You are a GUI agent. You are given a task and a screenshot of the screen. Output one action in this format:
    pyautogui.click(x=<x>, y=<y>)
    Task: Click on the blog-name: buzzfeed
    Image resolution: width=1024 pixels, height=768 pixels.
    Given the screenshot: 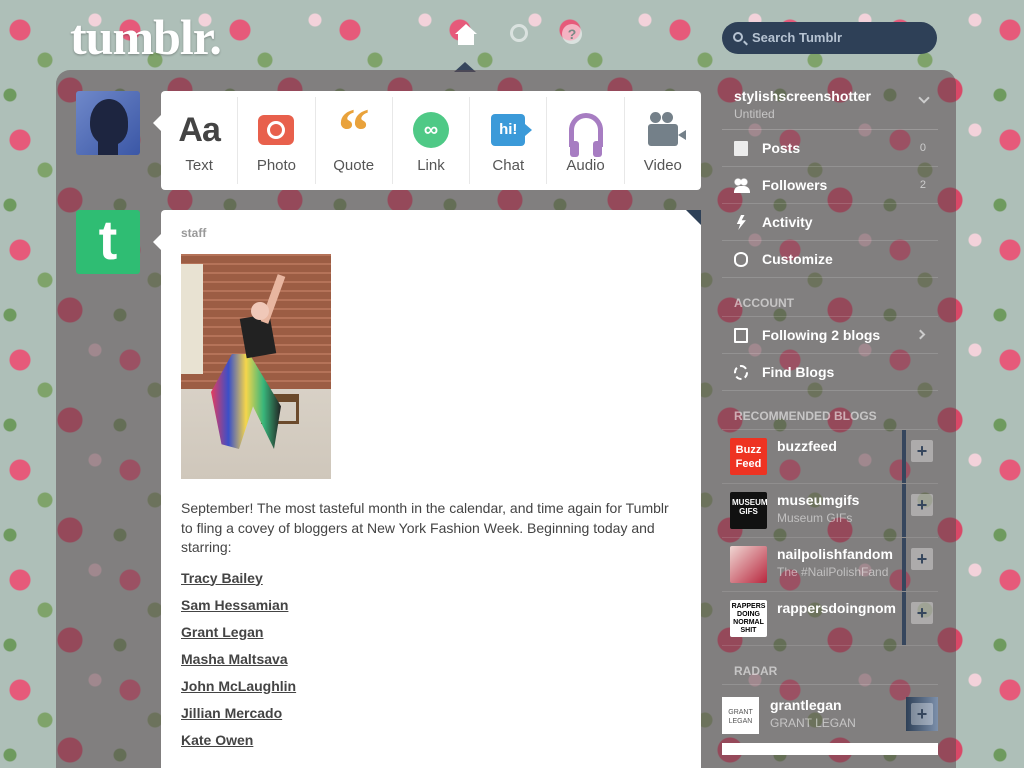 What is the action you would take?
    pyautogui.click(x=807, y=446)
    